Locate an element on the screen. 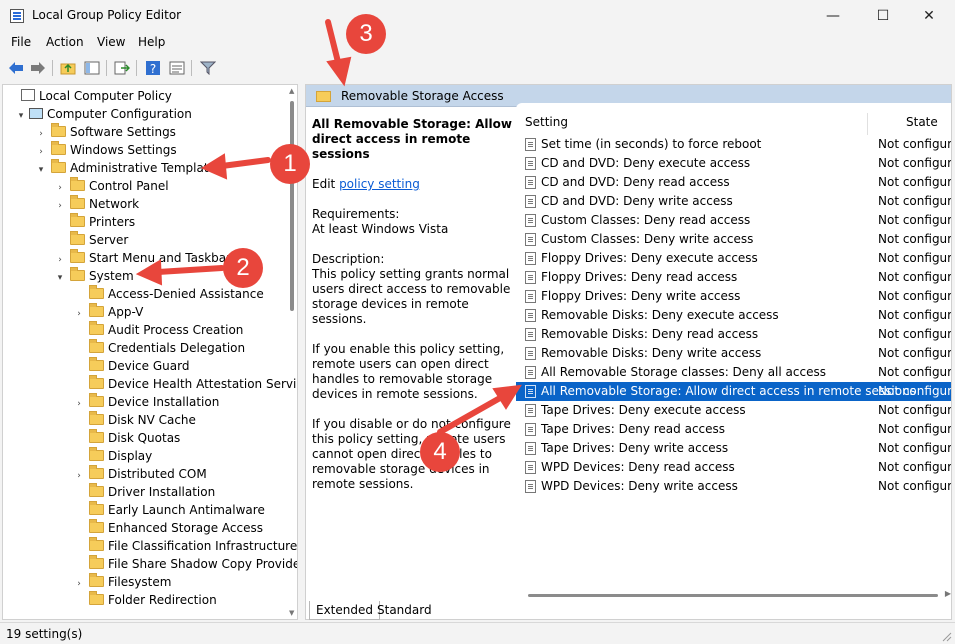  column-state: State is located at coordinates (922, 122).